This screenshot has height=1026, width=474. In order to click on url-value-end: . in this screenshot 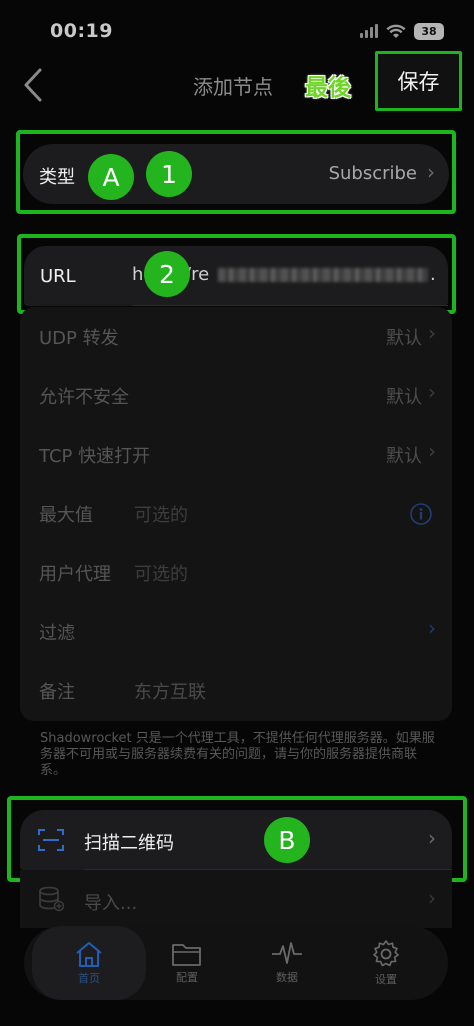, I will do `click(433, 274)`.